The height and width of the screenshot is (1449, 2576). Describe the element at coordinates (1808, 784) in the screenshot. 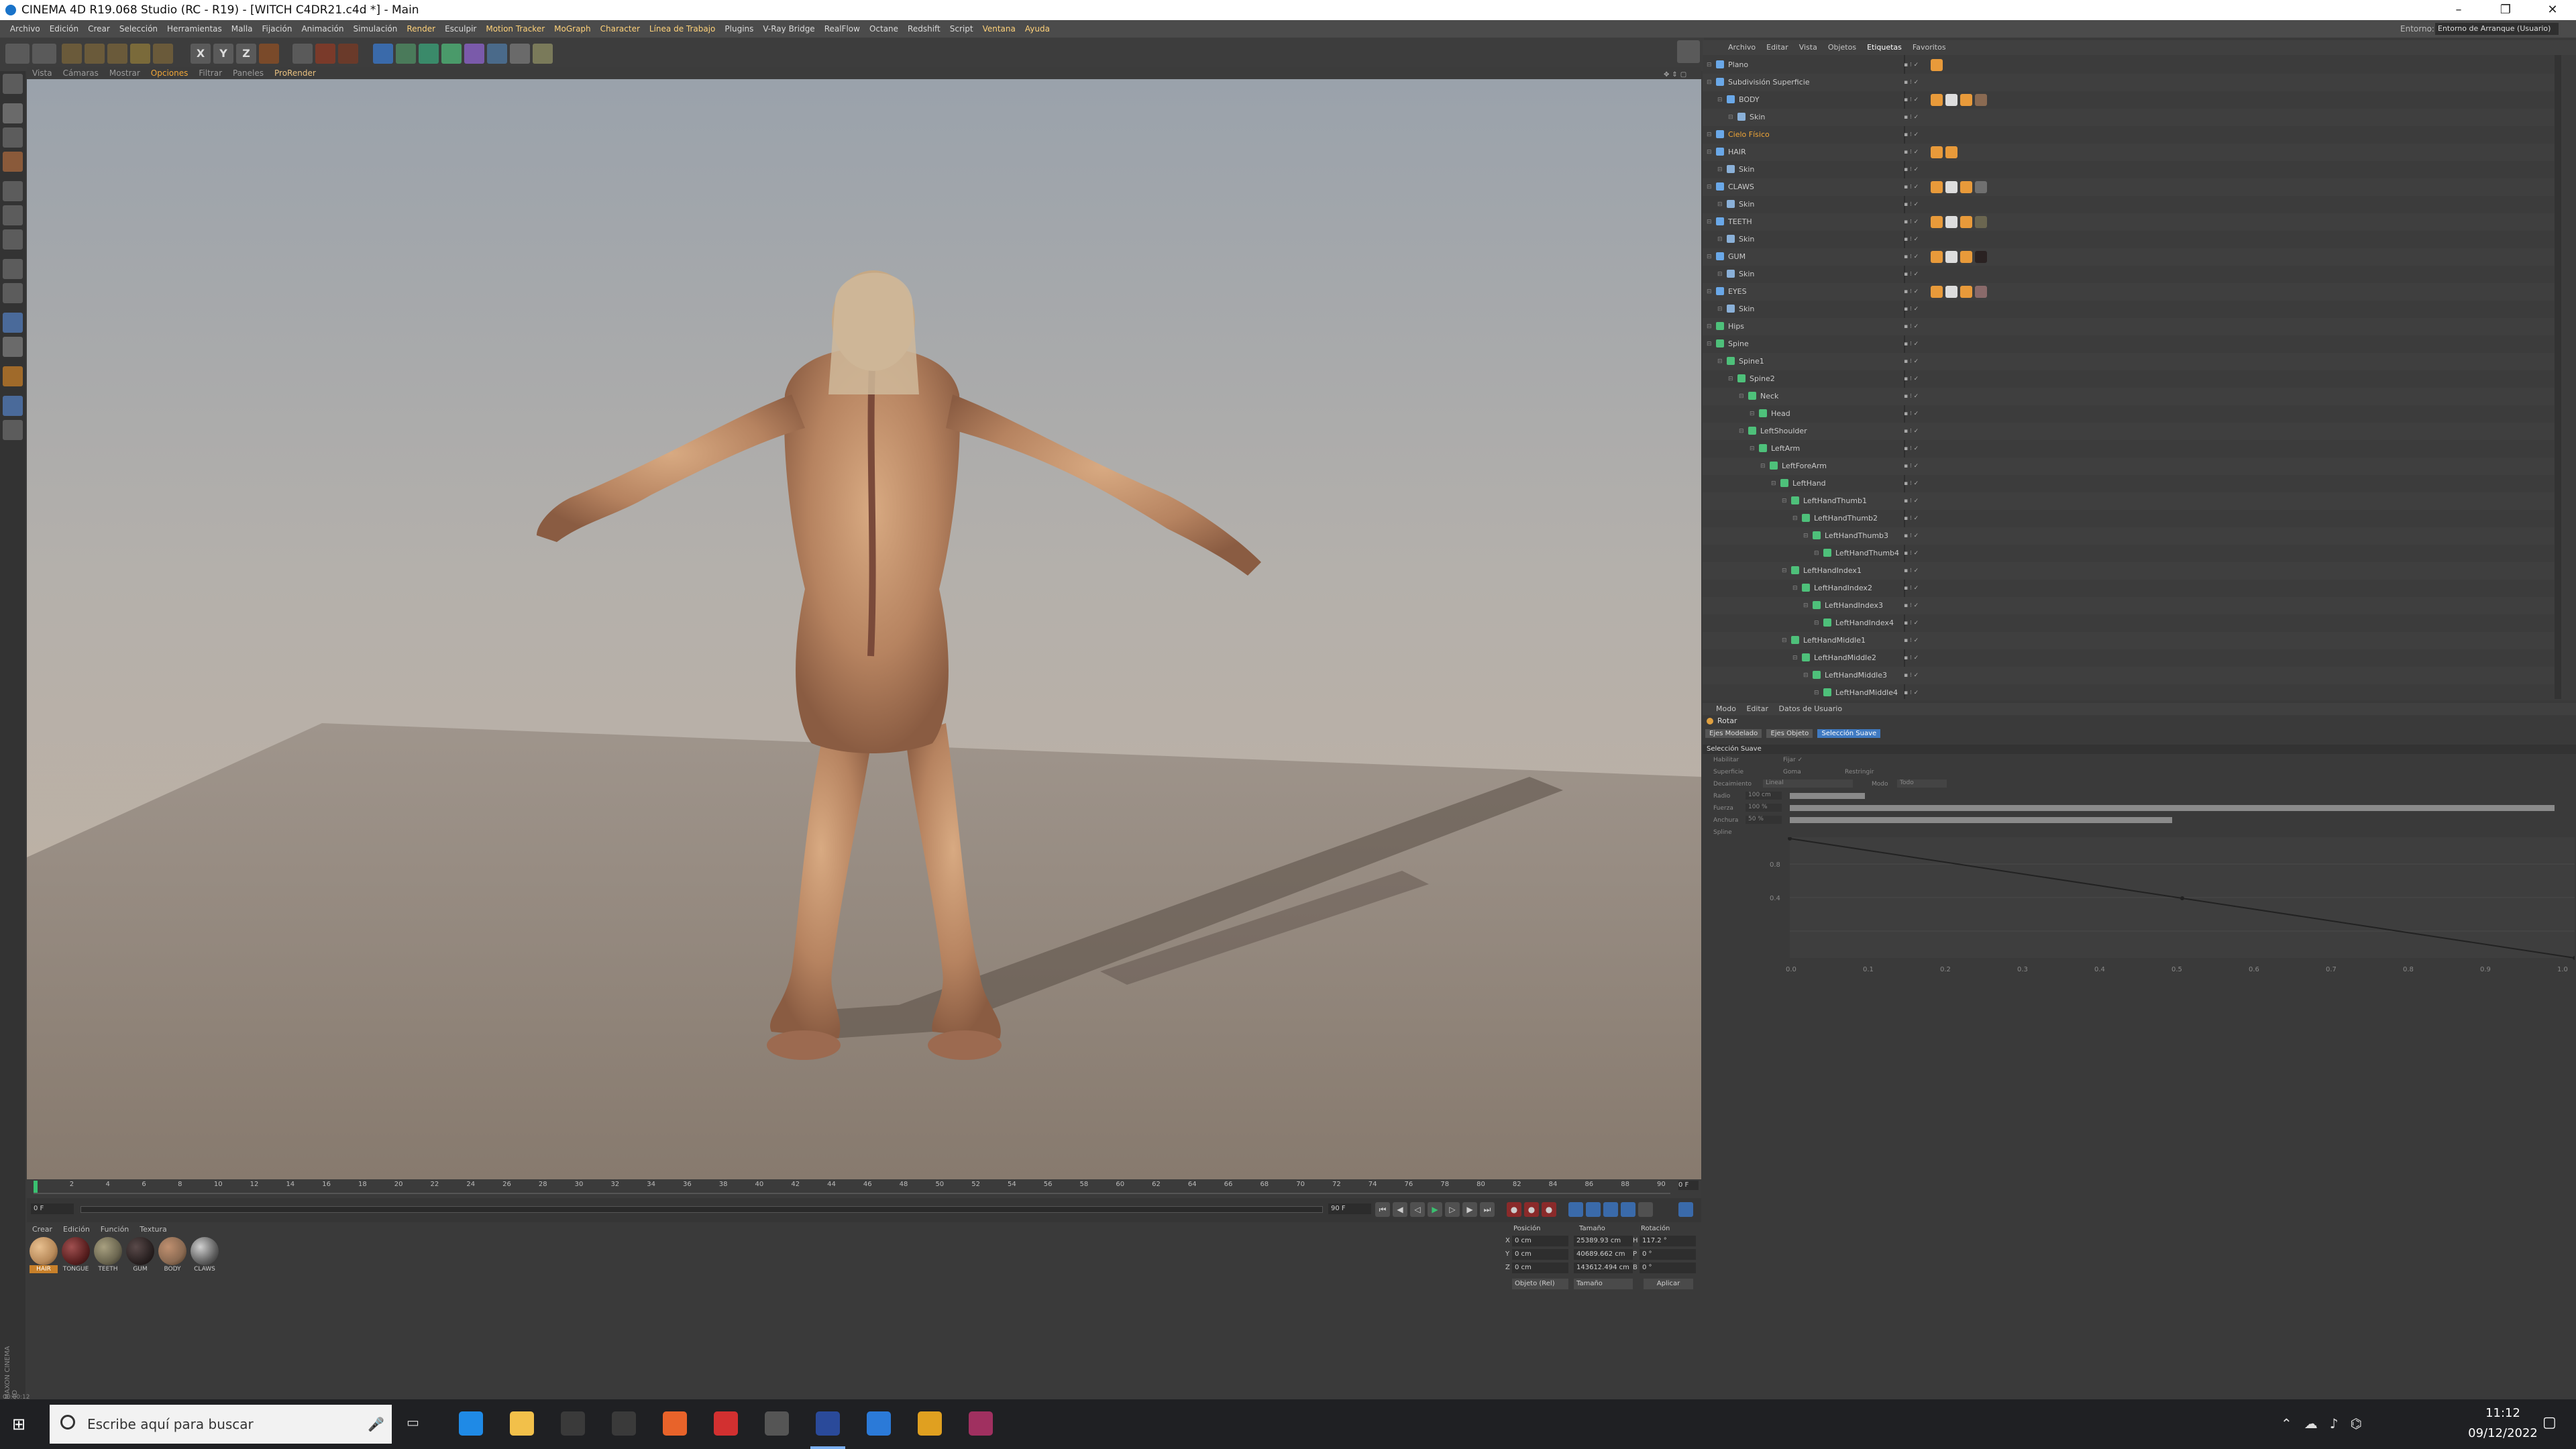

I see `decaimiento-dropdown: Lineal` at that location.